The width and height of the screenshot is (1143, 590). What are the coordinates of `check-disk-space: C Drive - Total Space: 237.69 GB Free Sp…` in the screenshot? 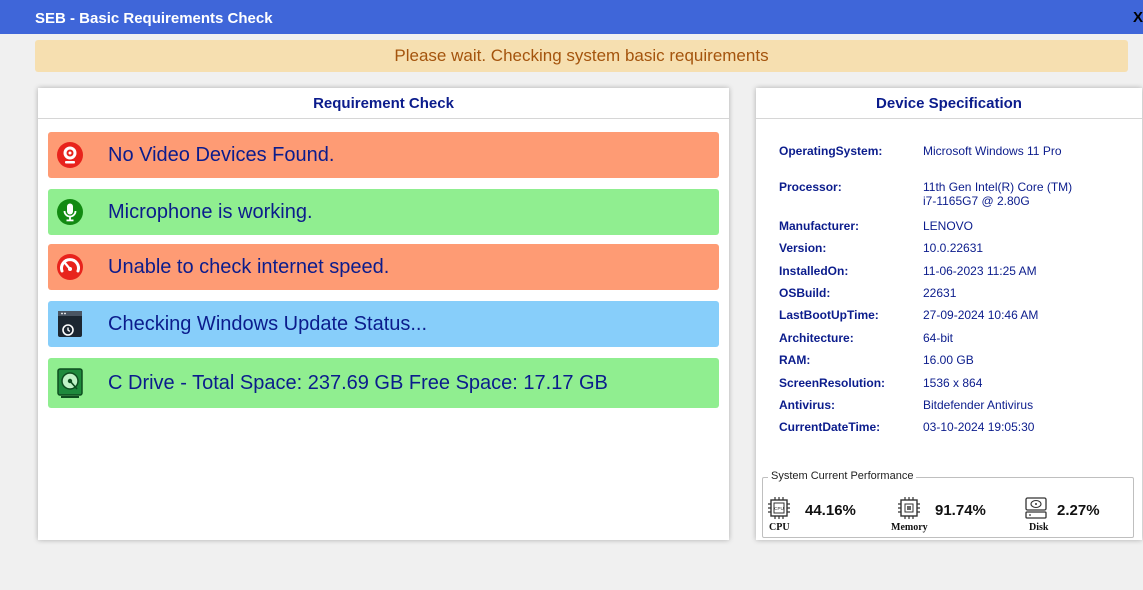 It's located at (383, 383).